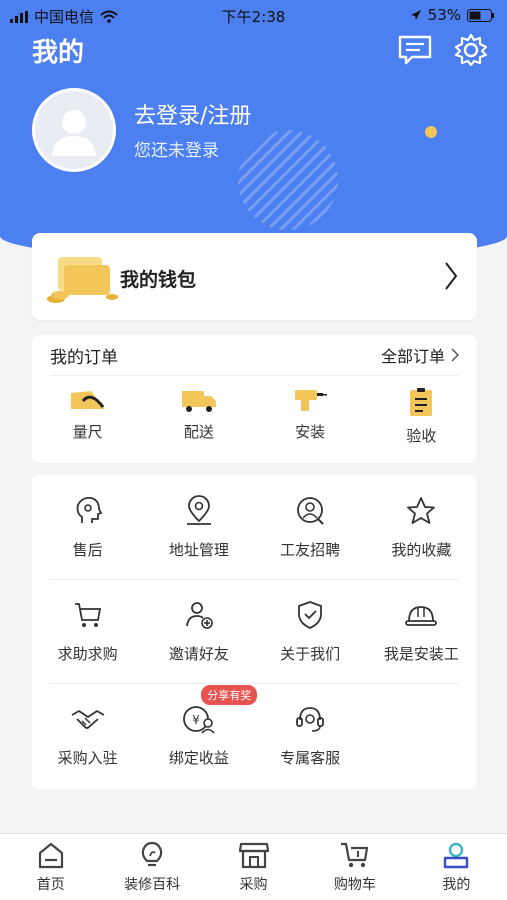 The image size is (507, 900). I want to click on tab-label: 装修百科, so click(152, 885).